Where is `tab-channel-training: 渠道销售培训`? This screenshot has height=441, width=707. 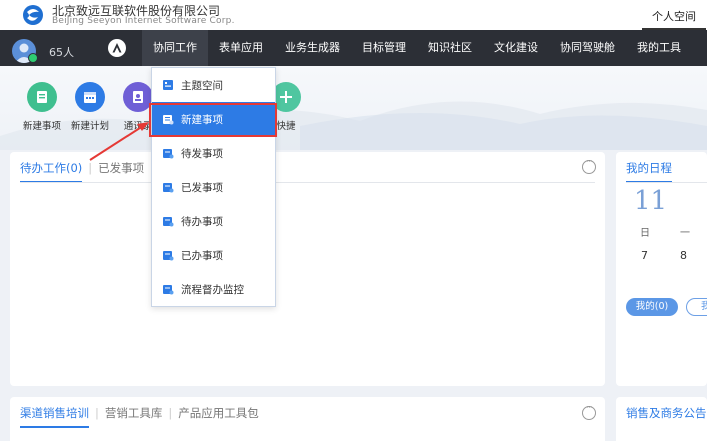 tab-channel-training: 渠道销售培训 is located at coordinates (54, 416).